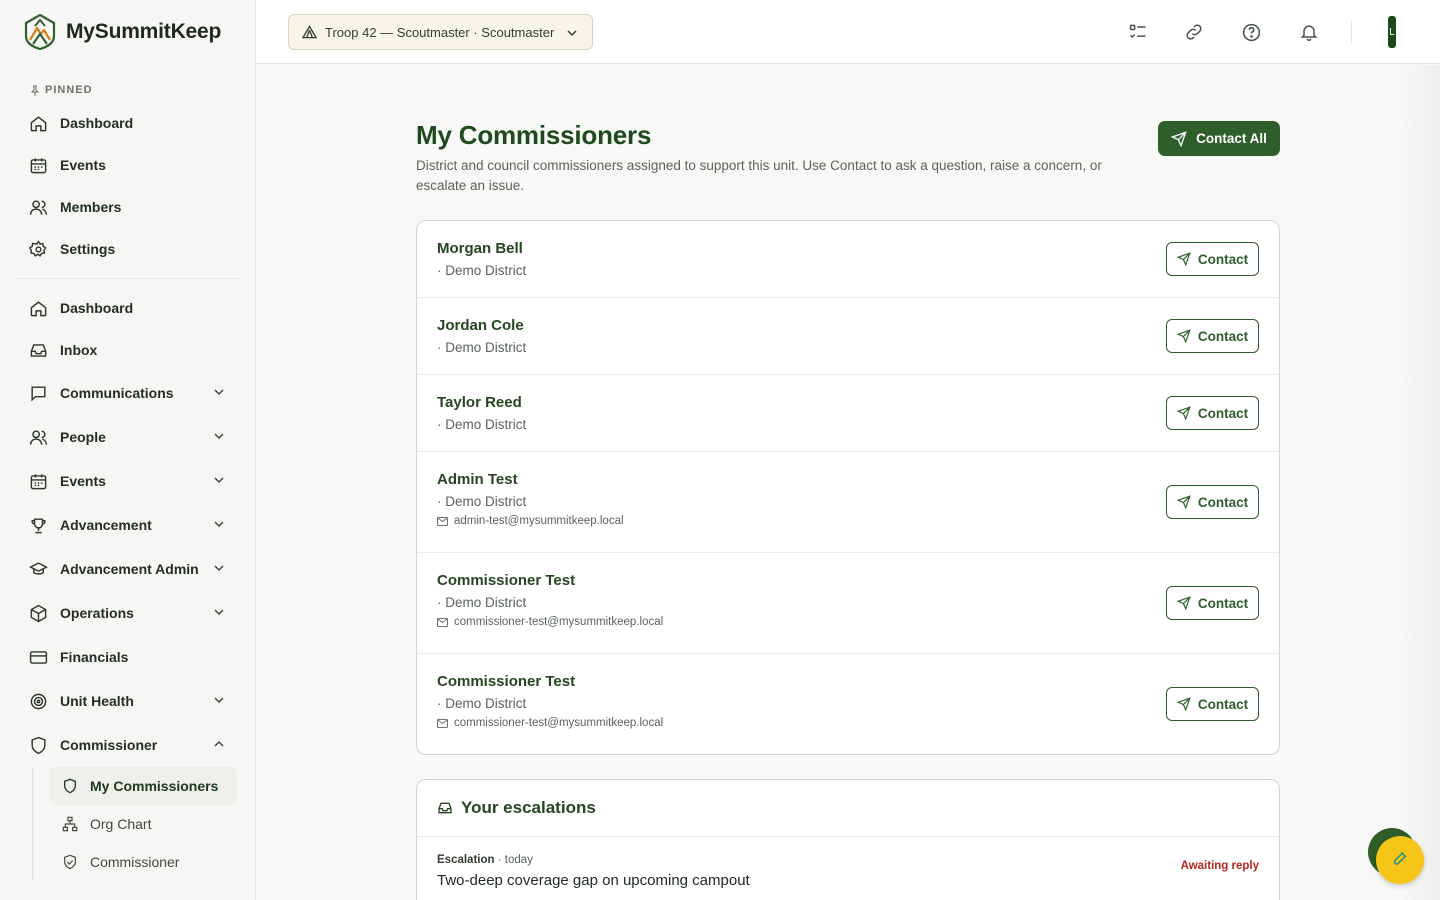  What do you see at coordinates (848, 32) in the screenshot?
I see `topbar: Troop 42 — Scoutmaster · Scoutmaster L` at bounding box center [848, 32].